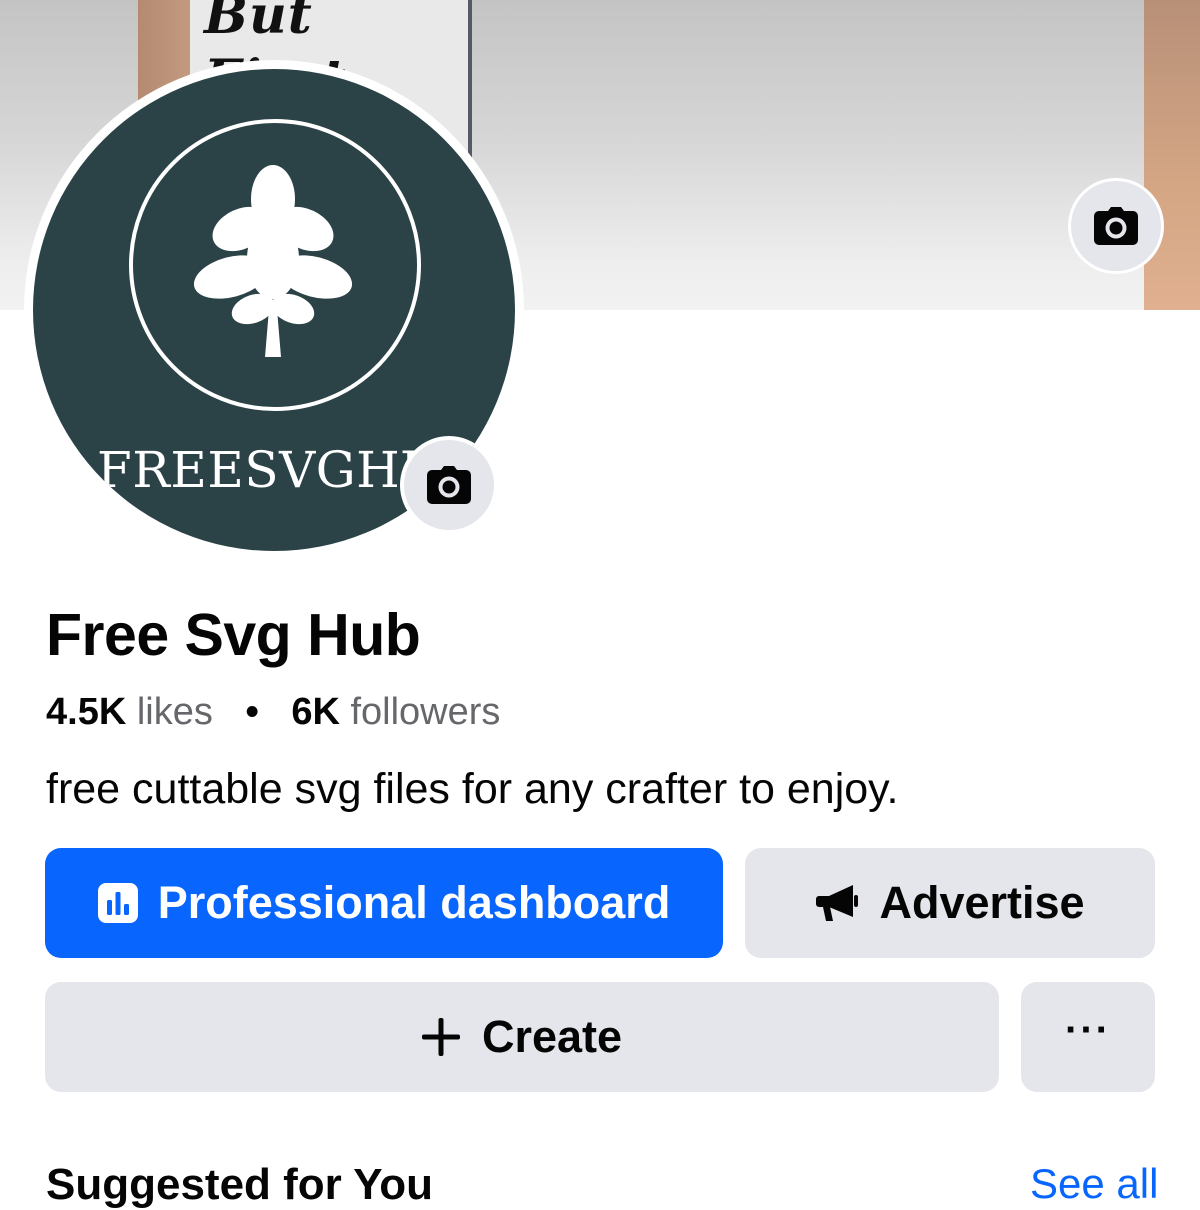  Describe the element at coordinates (982, 902) in the screenshot. I see `advertise-label: Advertise` at that location.